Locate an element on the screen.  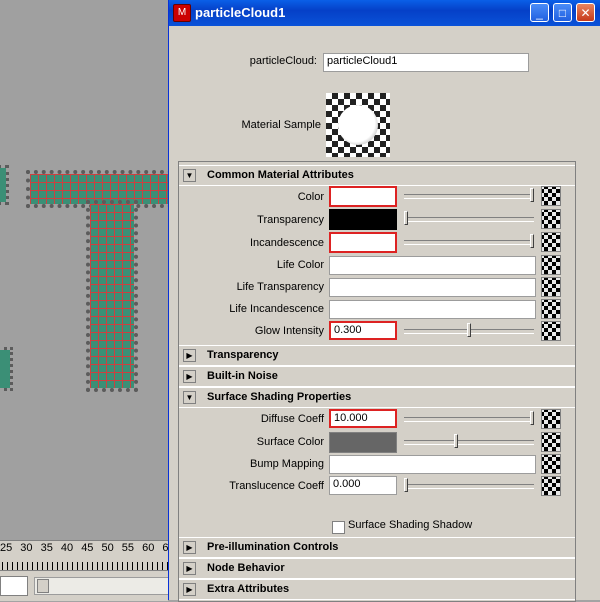
incandescence-label: Incandescence is located at coordinates (287, 243).